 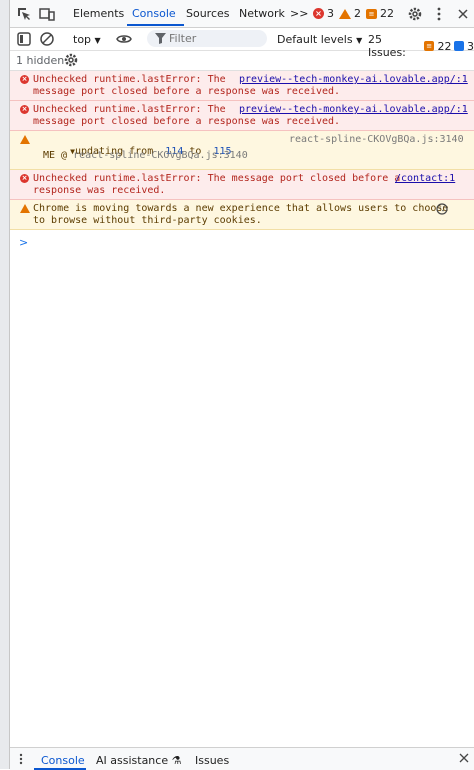 I want to click on settings-gear-icon, so click(x=415, y=14).